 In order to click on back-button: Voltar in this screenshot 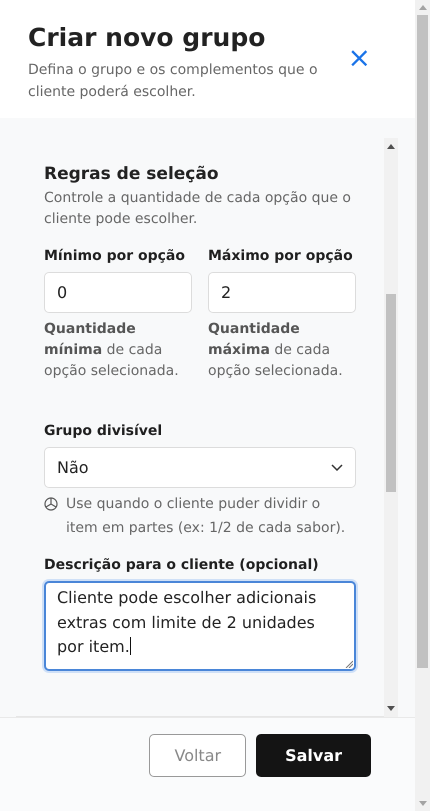, I will do `click(197, 755)`.